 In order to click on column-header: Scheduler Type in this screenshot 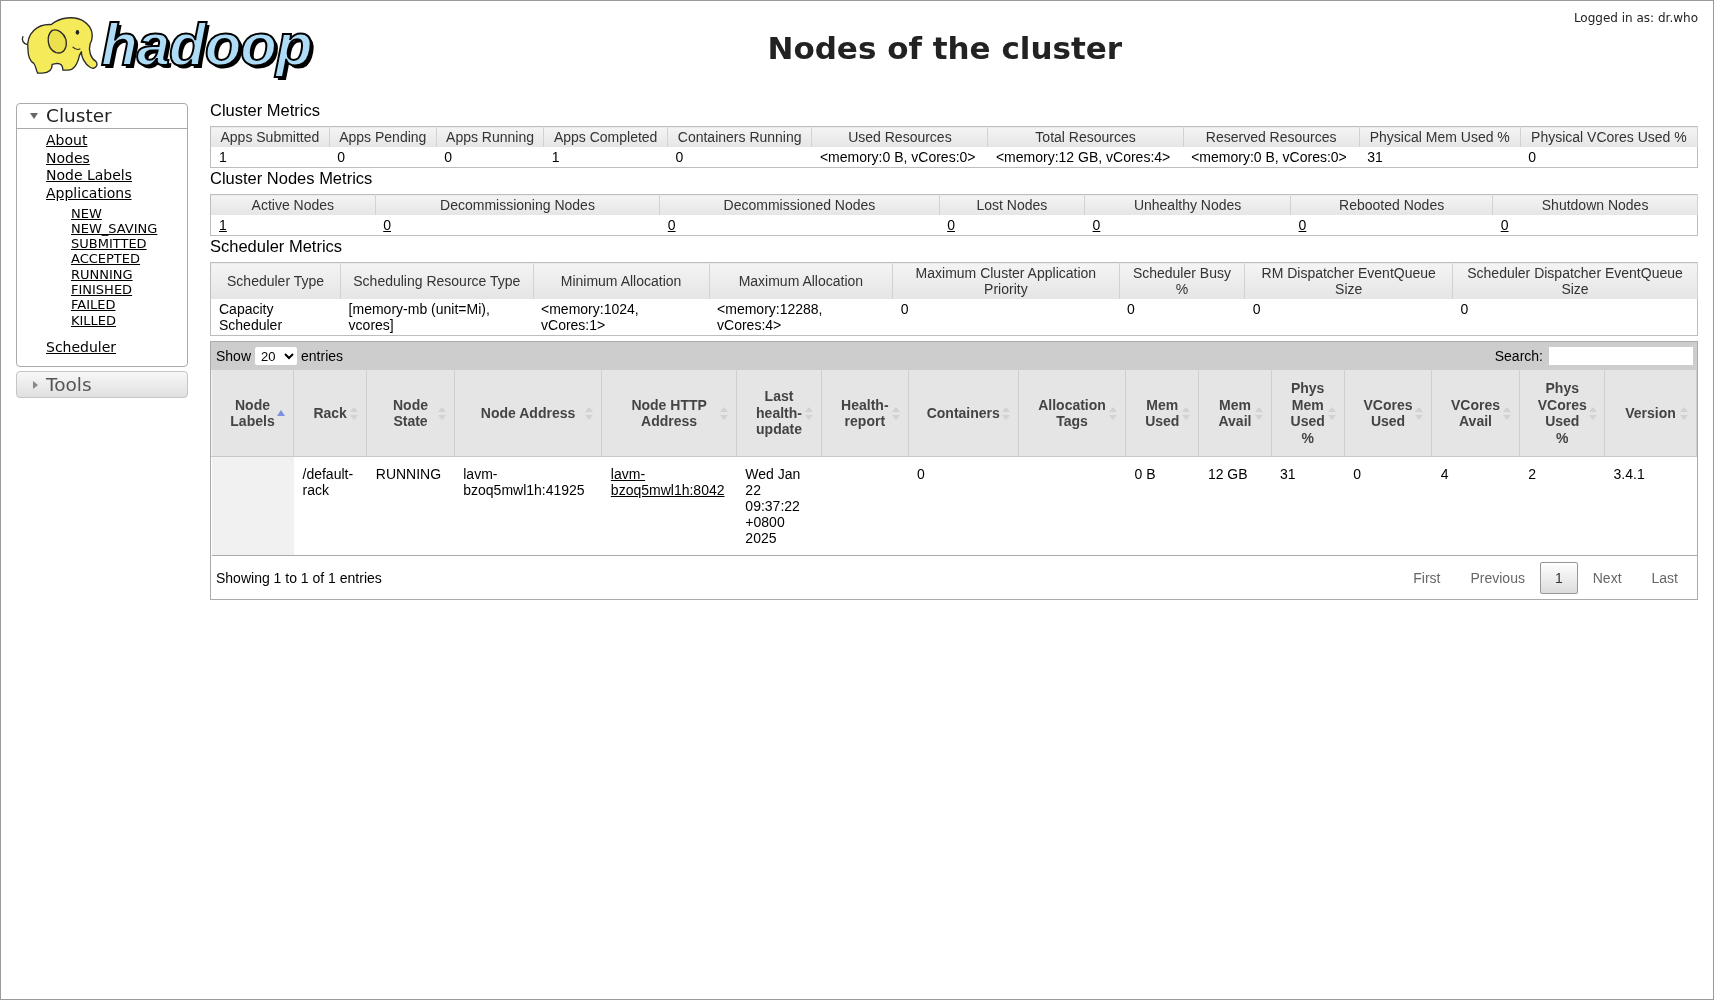, I will do `click(275, 280)`.